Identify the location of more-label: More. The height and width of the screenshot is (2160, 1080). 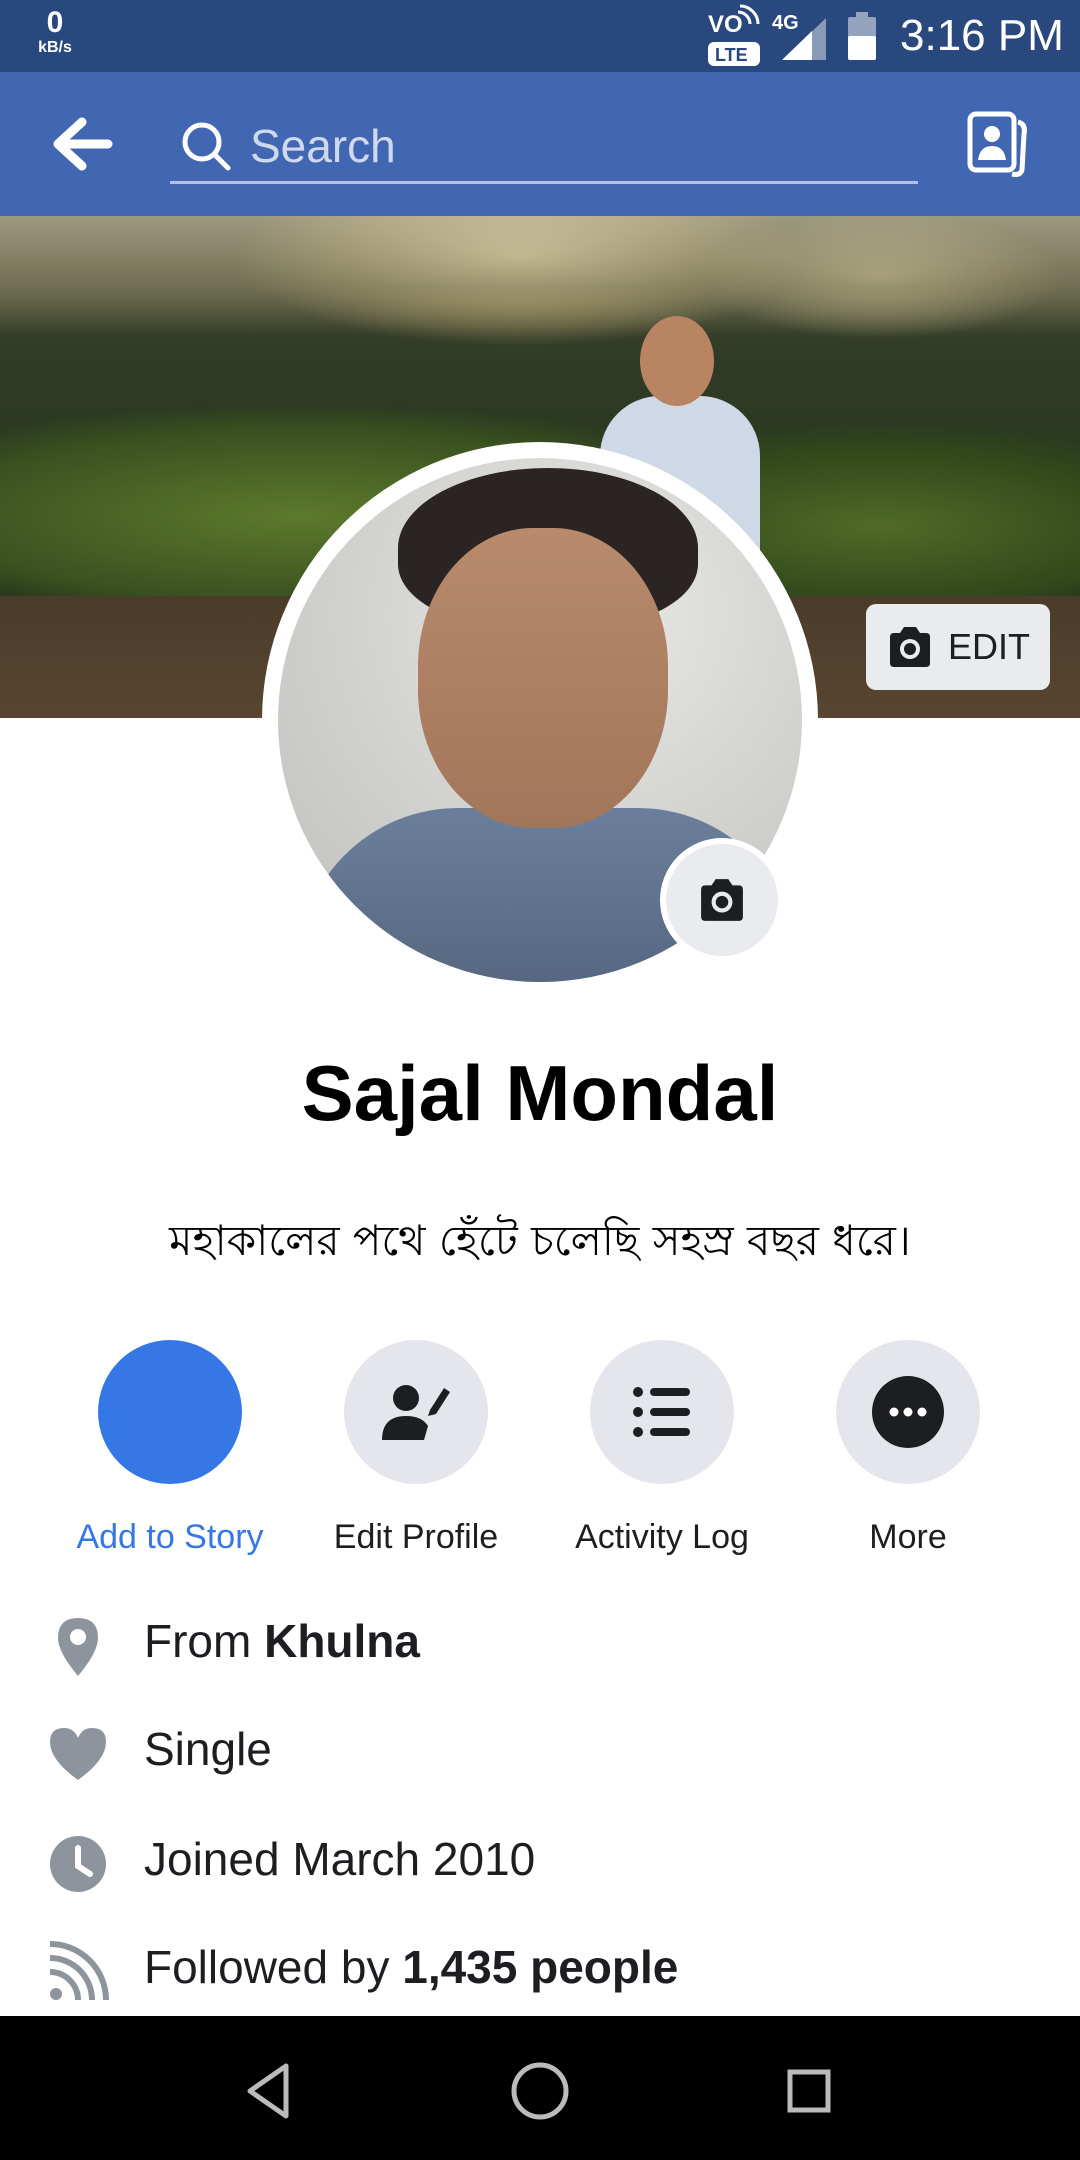
(908, 1537).